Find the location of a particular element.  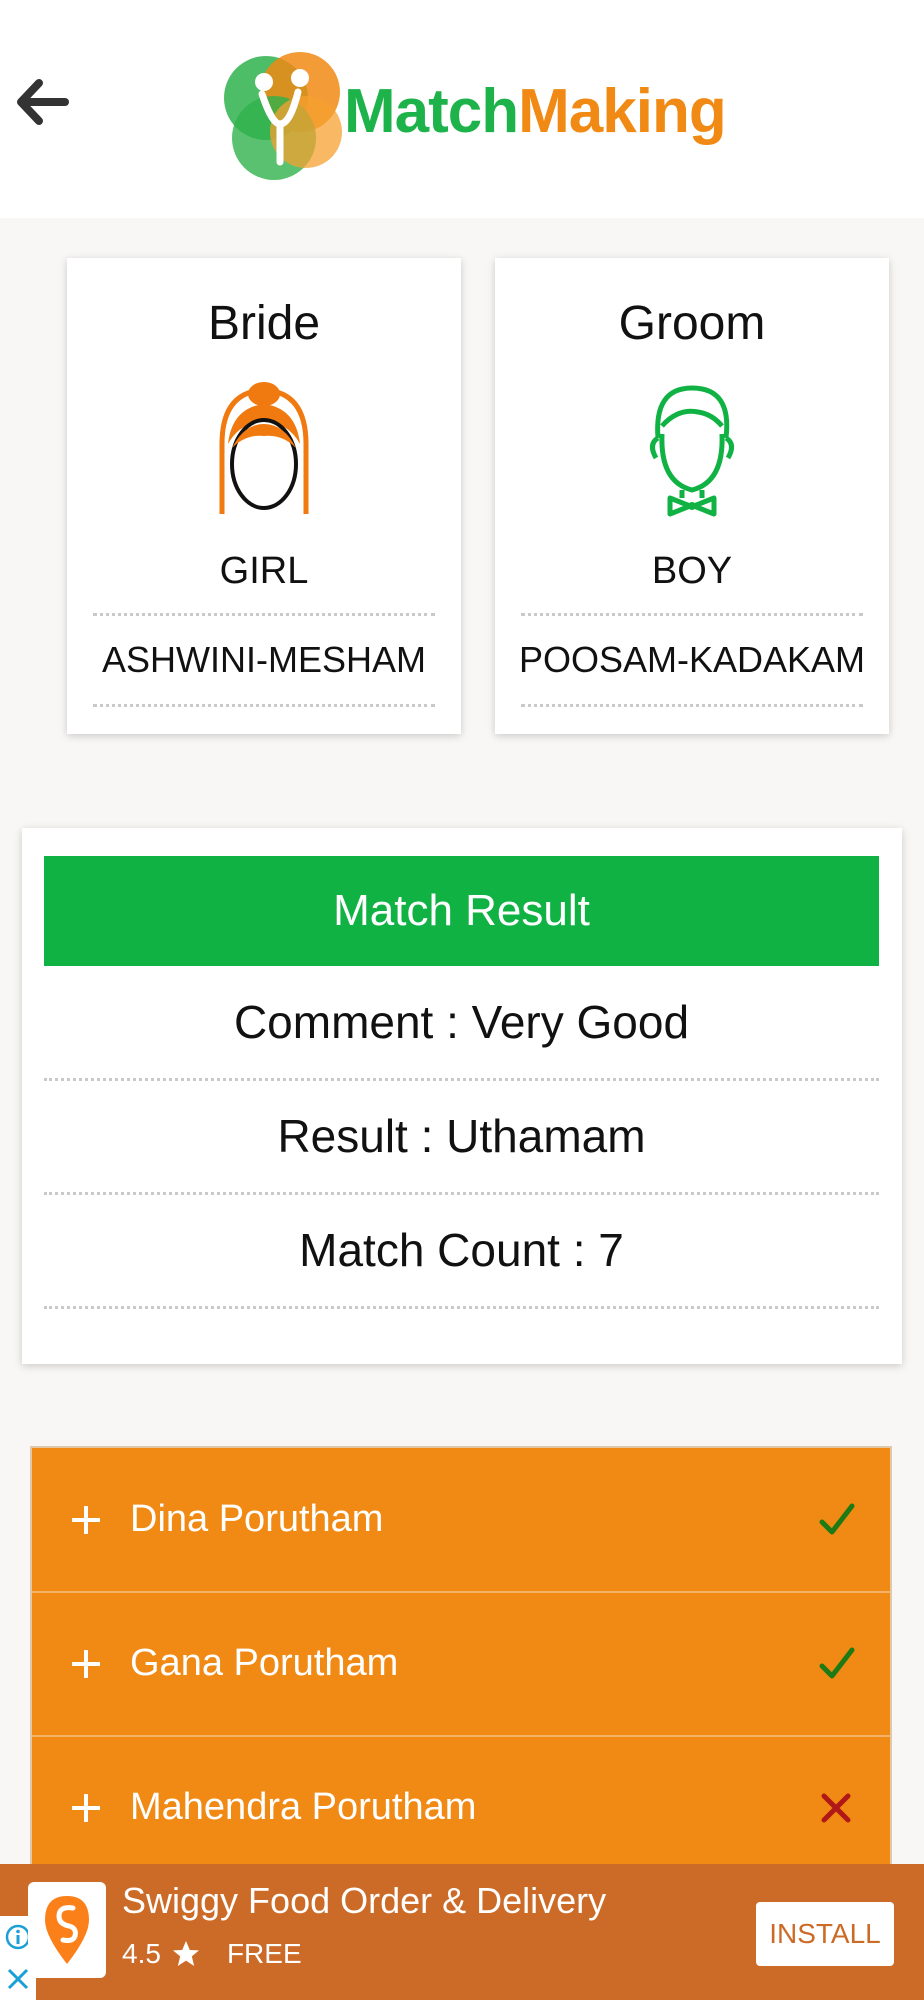

porutham-label: Mahendra Porutham is located at coordinates (303, 1807).